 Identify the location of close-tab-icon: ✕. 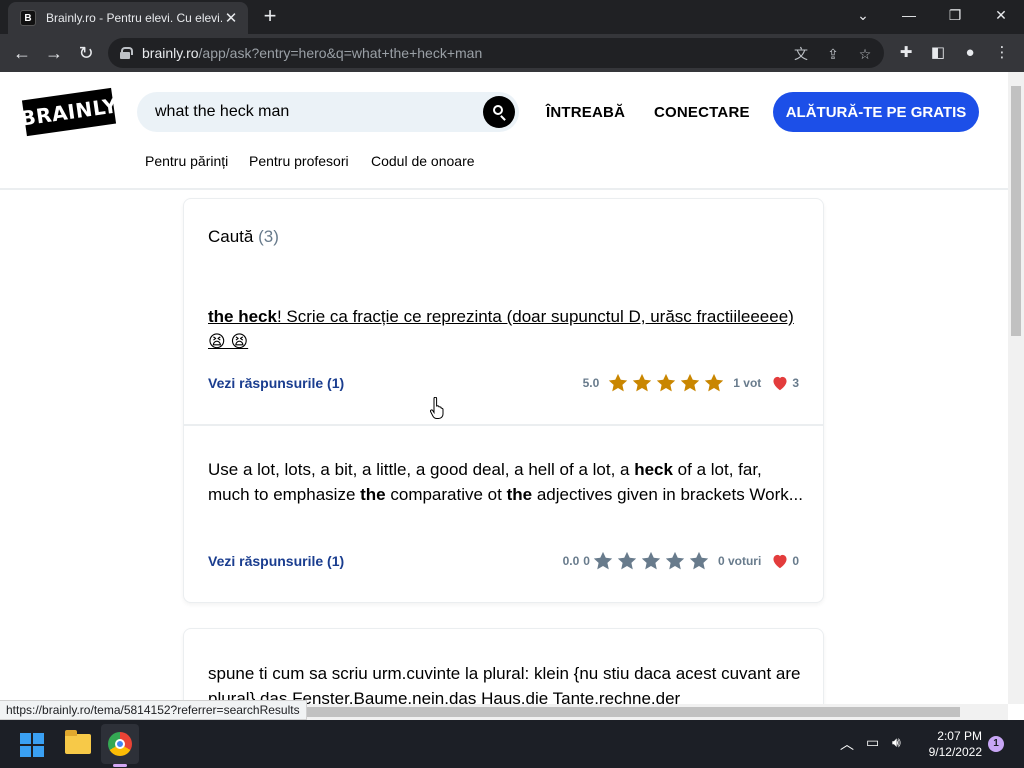
(231, 18).